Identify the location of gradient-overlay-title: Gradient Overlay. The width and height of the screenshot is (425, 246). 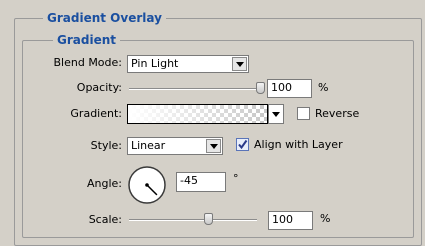
(104, 18).